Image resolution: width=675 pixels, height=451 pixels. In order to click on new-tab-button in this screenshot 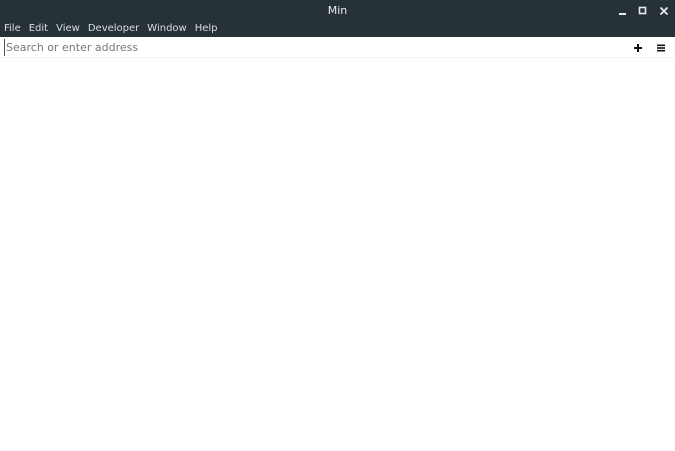, I will do `click(638, 47)`.